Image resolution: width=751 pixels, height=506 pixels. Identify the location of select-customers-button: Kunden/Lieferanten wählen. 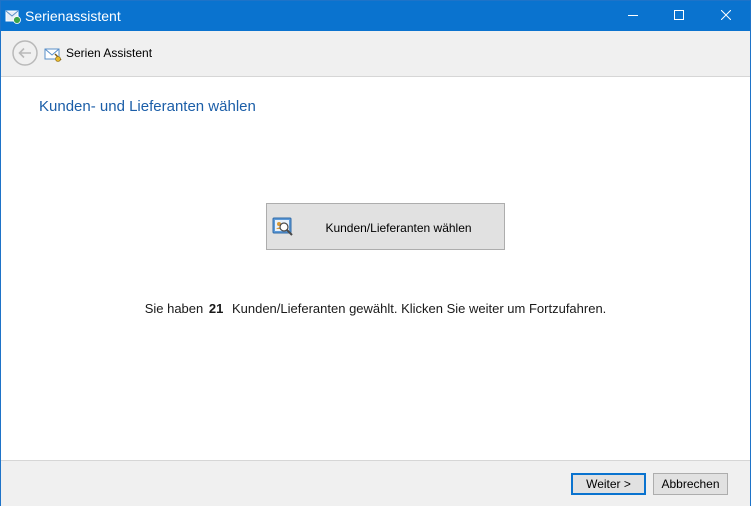
(385, 226).